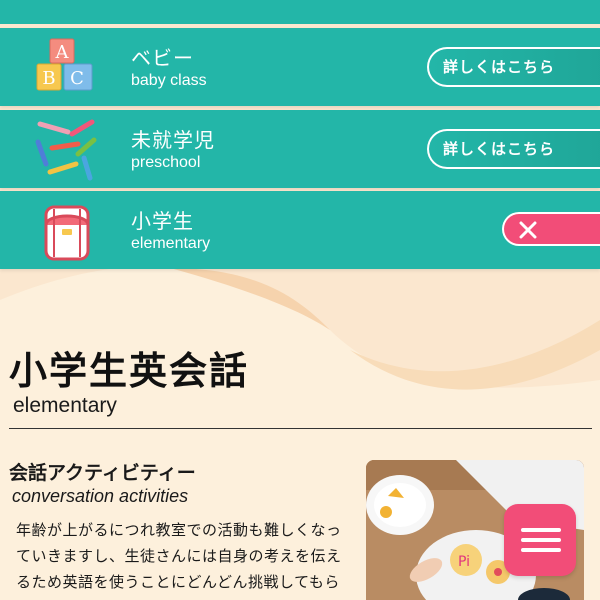 Image resolution: width=600 pixels, height=600 pixels. I want to click on abc-blocks-icon: A B C, so click(66, 68).